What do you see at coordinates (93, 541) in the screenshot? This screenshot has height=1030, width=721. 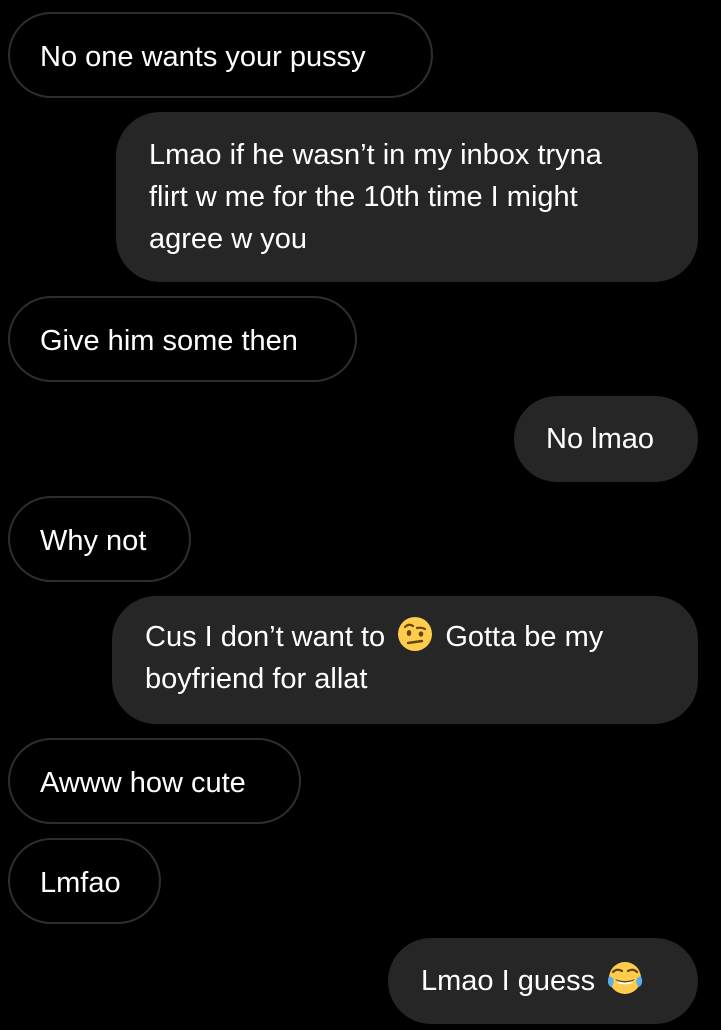 I see `message-text: Why not` at bounding box center [93, 541].